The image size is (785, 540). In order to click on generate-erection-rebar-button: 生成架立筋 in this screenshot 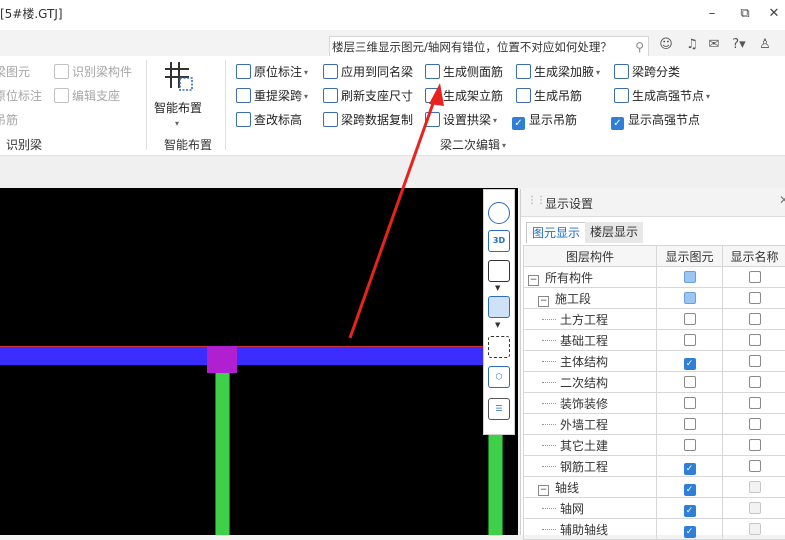, I will do `click(464, 96)`.